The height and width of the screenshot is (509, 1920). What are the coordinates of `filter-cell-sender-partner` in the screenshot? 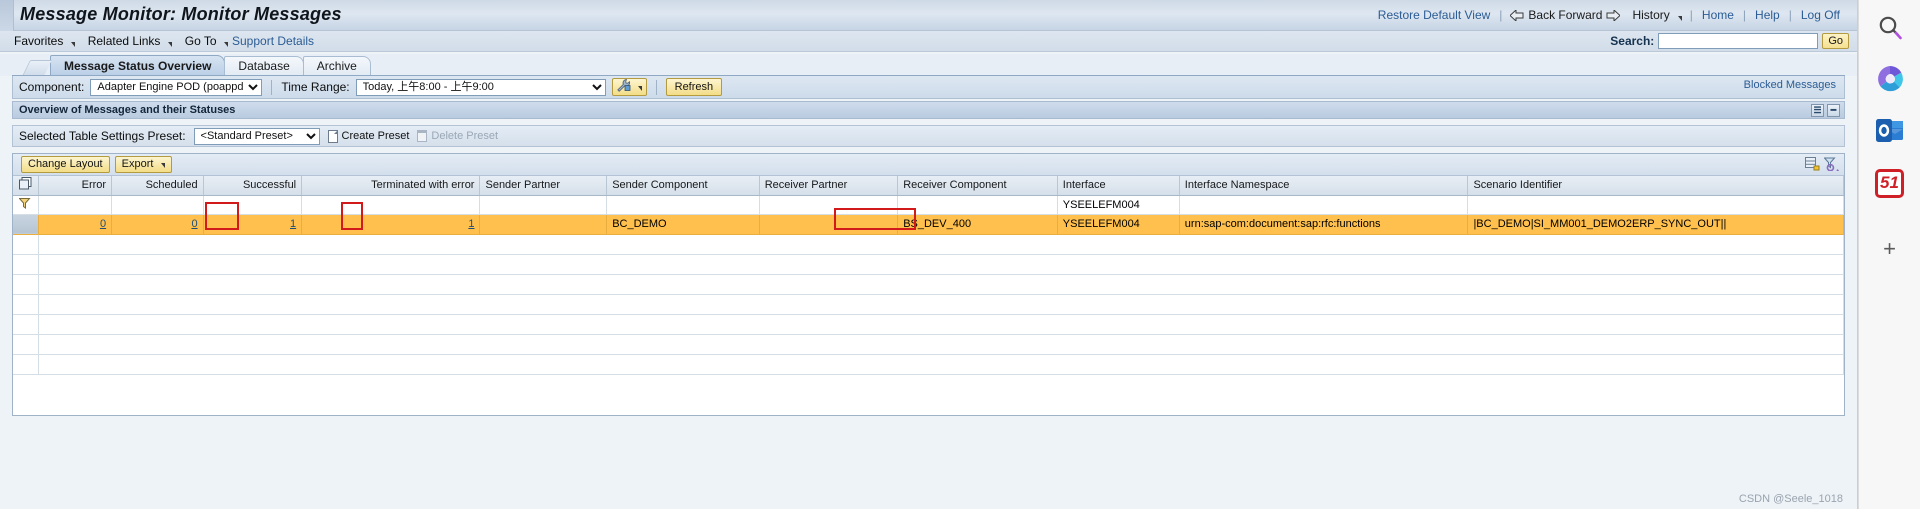 It's located at (543, 205).